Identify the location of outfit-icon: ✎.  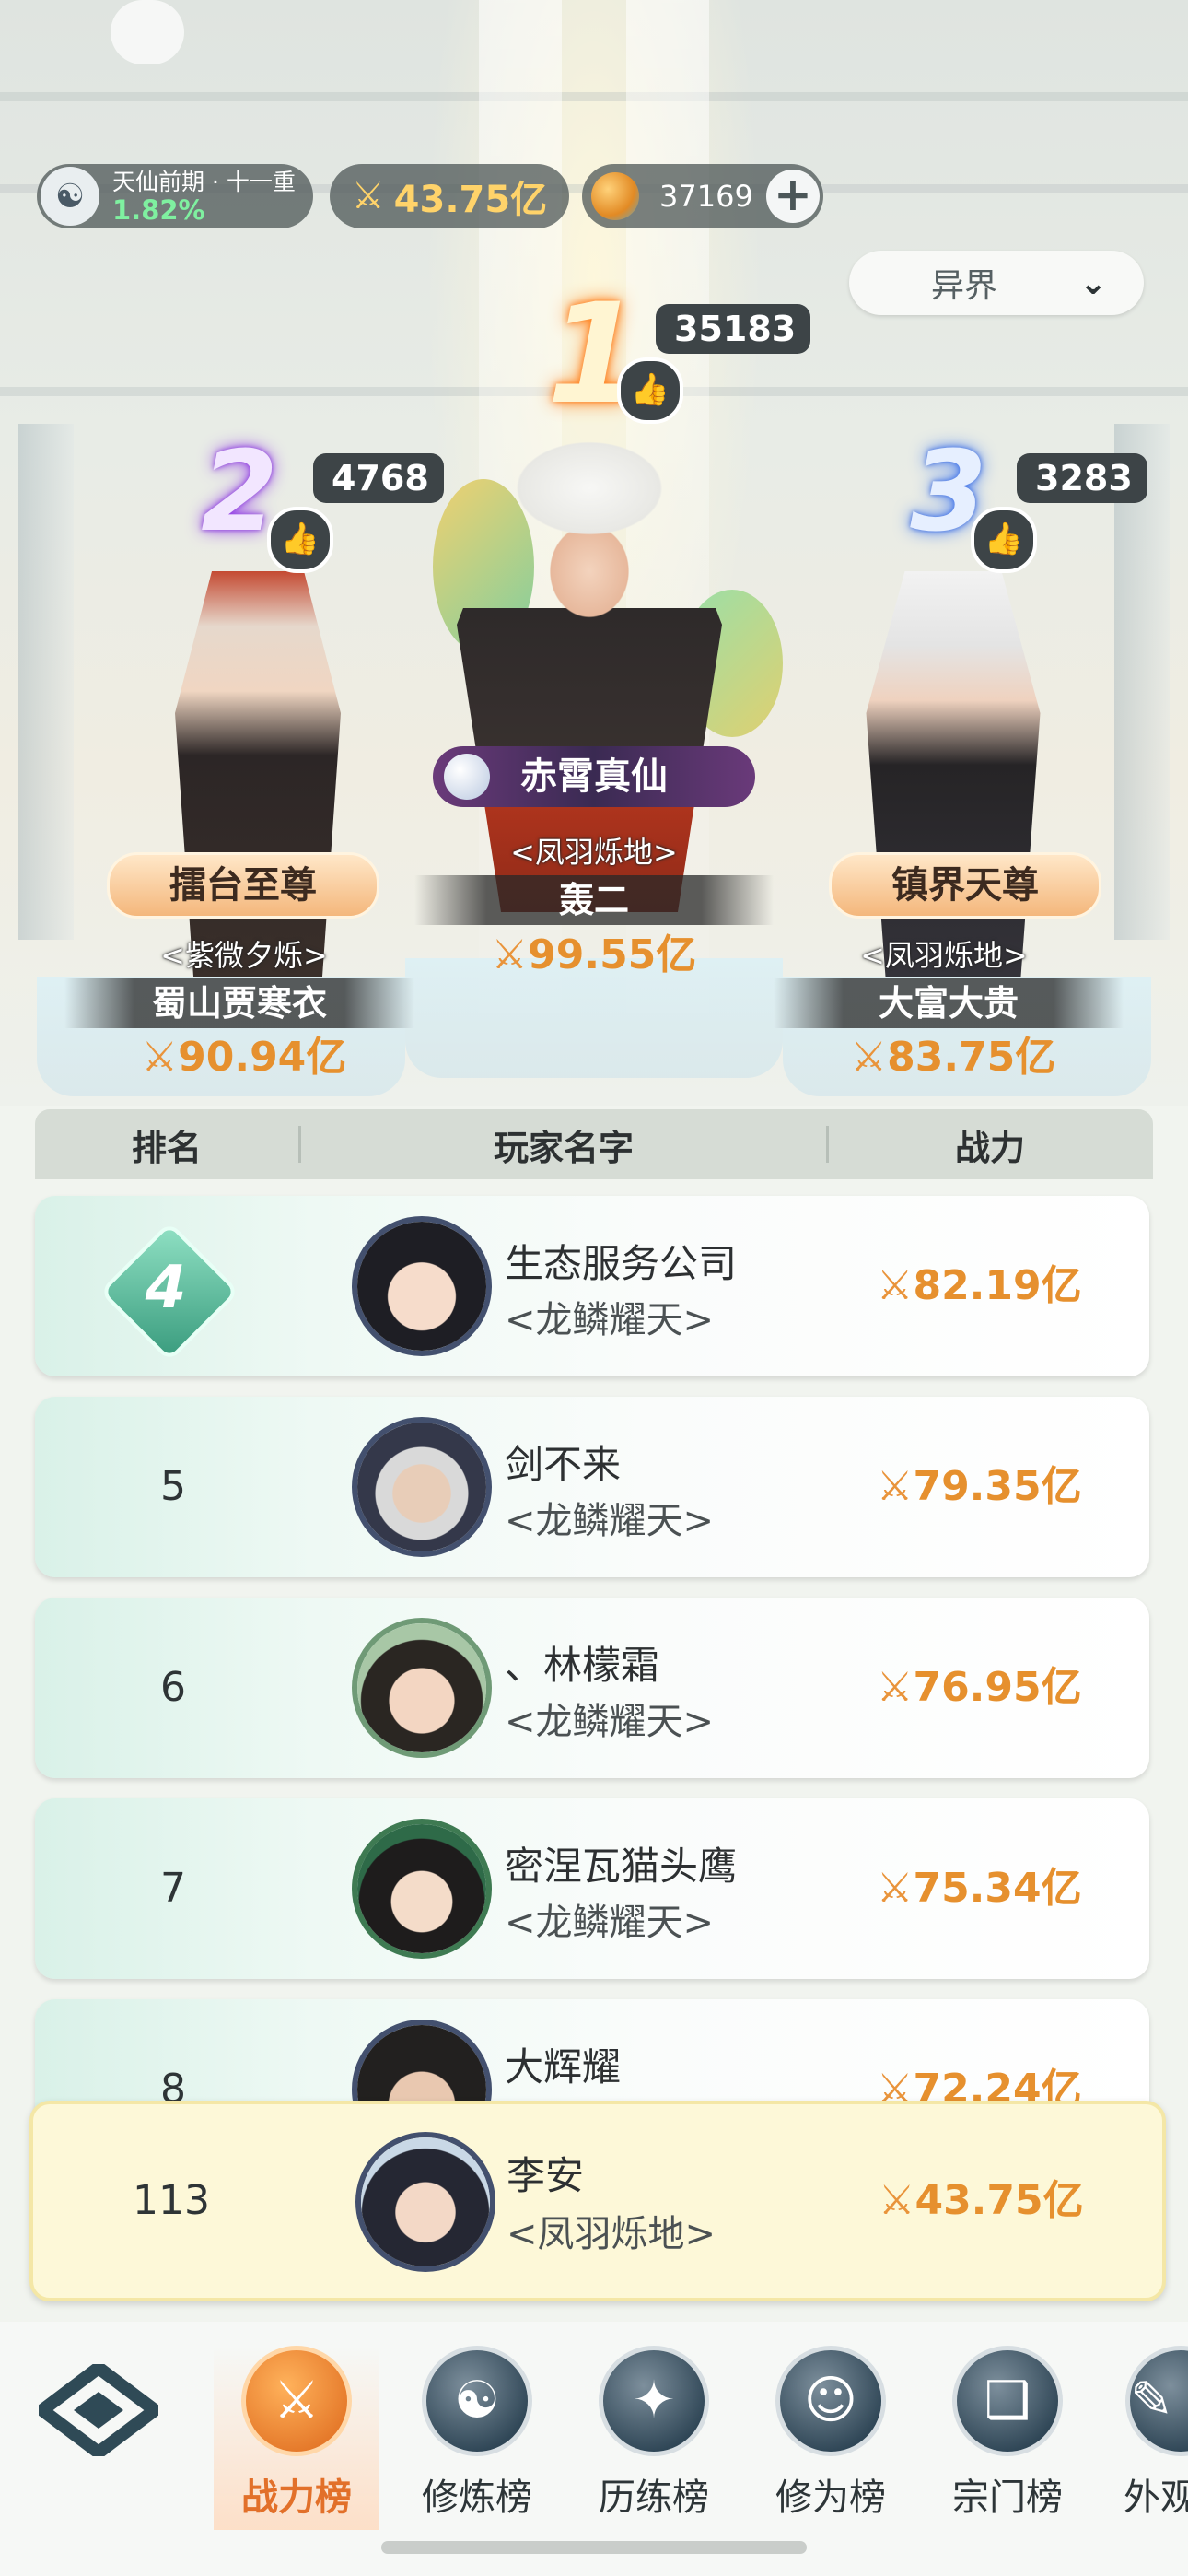
(1156, 2401).